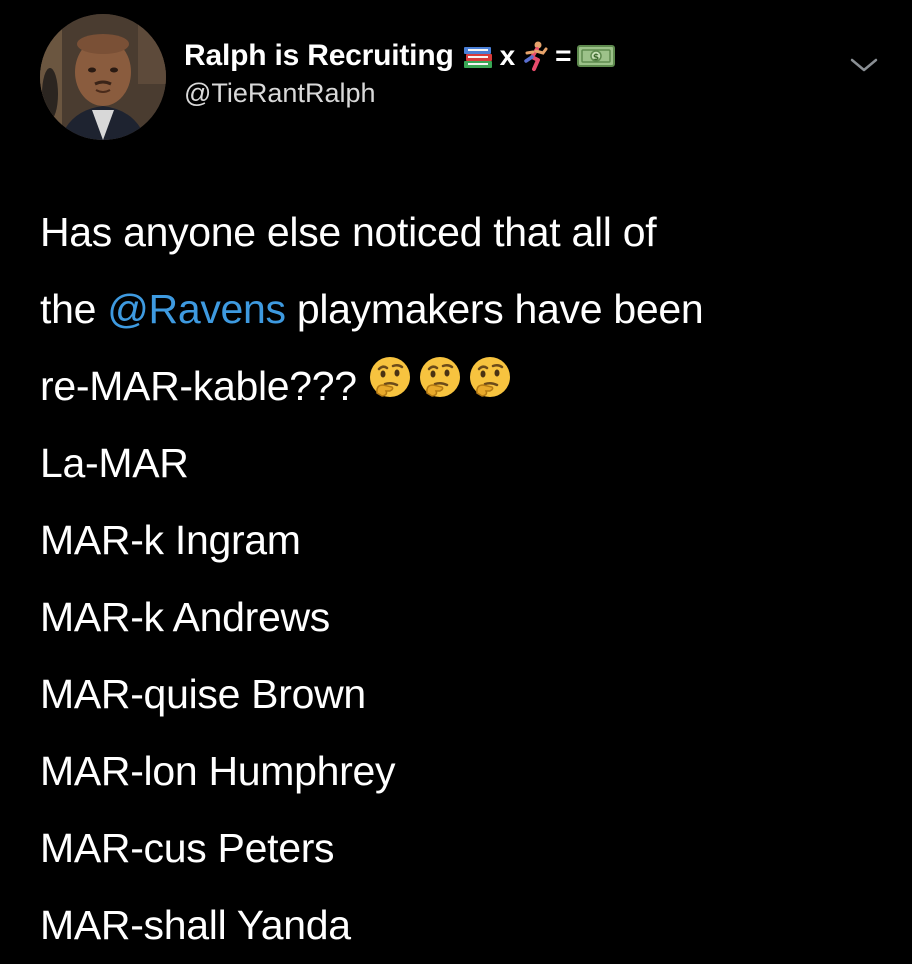 This screenshot has height=964, width=912. What do you see at coordinates (494, 309) in the screenshot?
I see `tweet-line-2-suffix: playmakers have been` at bounding box center [494, 309].